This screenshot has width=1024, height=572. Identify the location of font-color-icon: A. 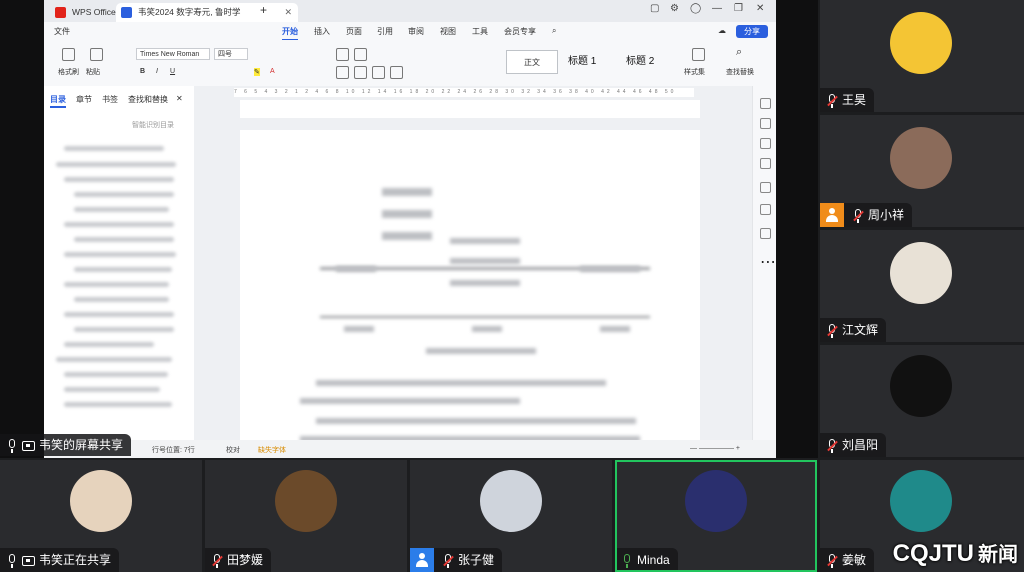
(272, 71).